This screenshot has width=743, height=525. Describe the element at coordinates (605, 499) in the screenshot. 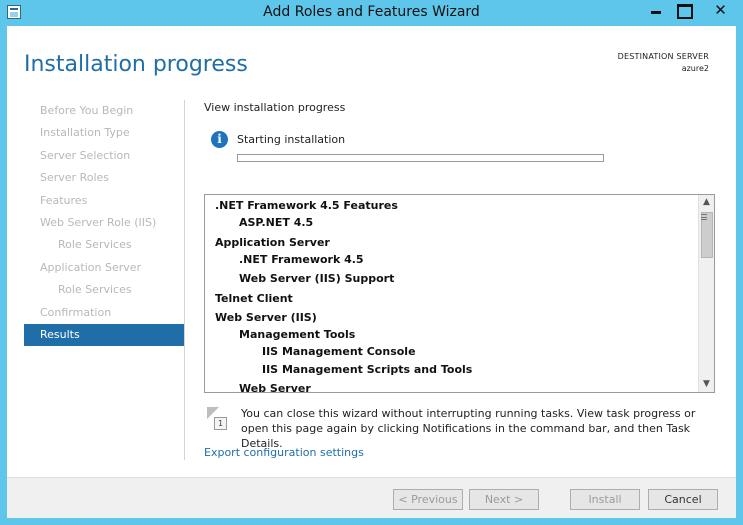

I see `install-button: Install` at that location.